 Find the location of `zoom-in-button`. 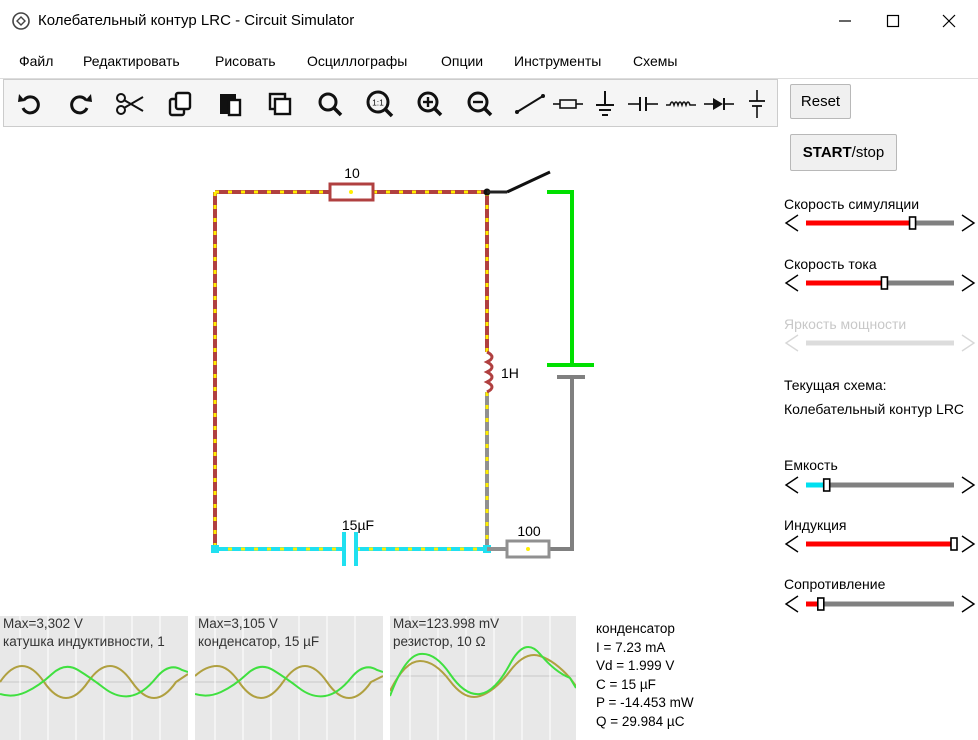

zoom-in-button is located at coordinates (430, 104).